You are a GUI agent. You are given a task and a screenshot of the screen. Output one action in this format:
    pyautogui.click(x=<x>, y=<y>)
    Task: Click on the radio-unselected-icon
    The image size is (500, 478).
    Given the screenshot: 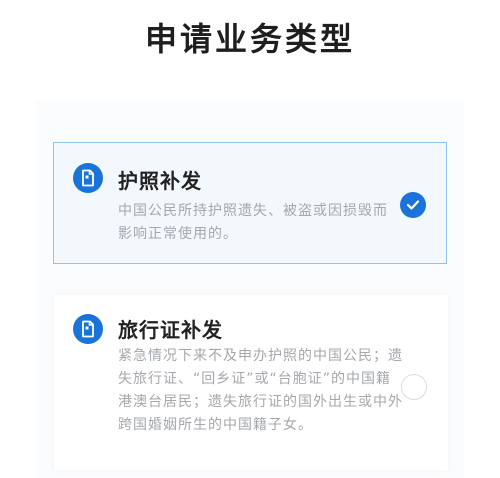 What is the action you would take?
    pyautogui.click(x=414, y=387)
    